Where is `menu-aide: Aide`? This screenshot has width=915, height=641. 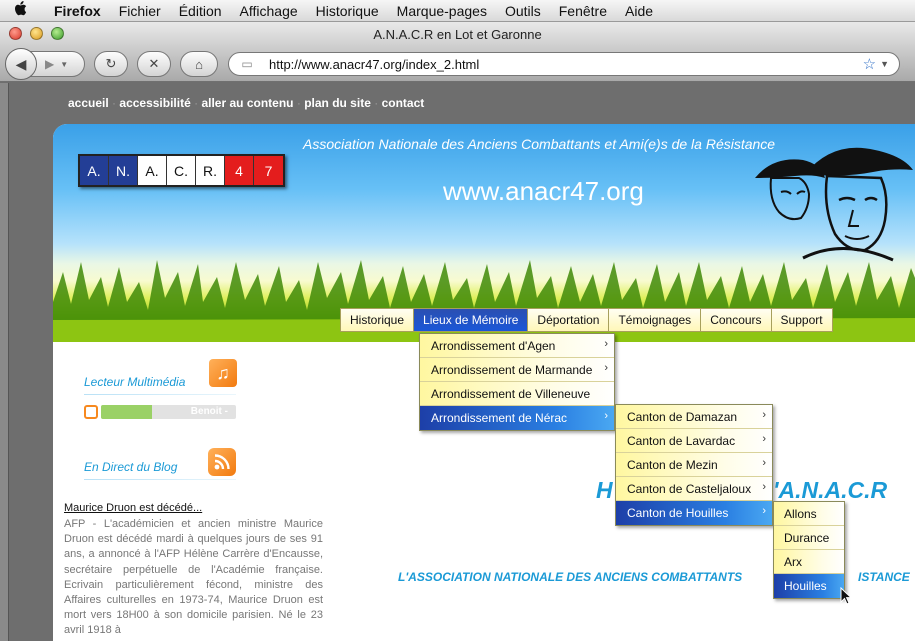 menu-aide: Aide is located at coordinates (639, 11).